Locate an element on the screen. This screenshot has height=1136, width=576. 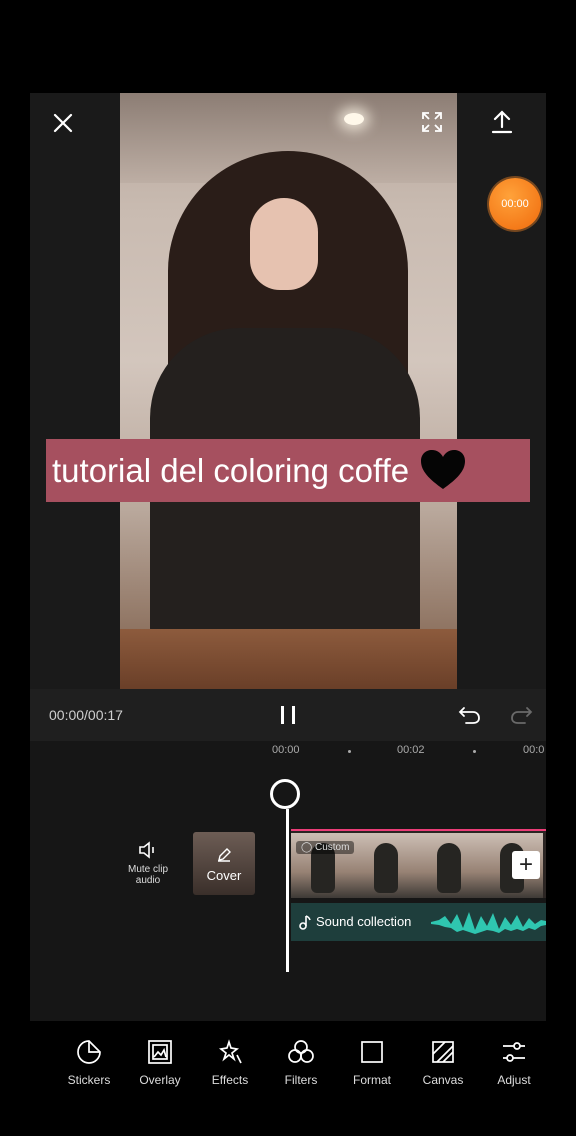
timer-badge: 00:00 is located at coordinates (515, 204).